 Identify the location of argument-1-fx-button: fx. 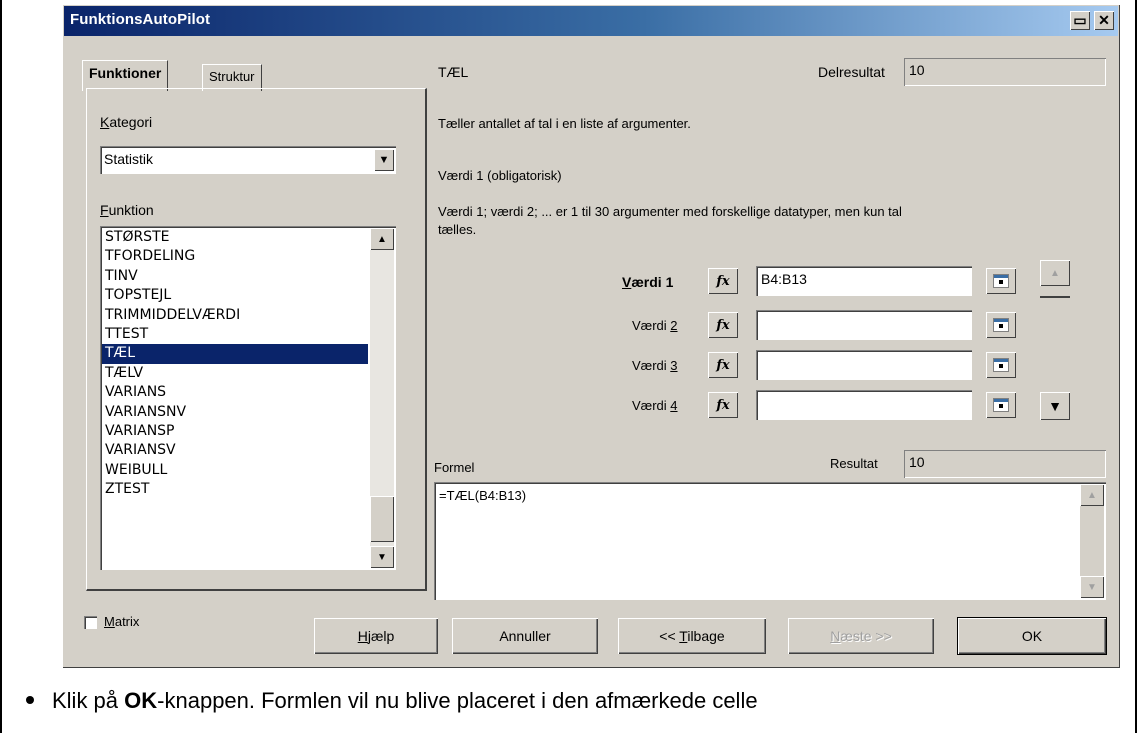
(723, 281).